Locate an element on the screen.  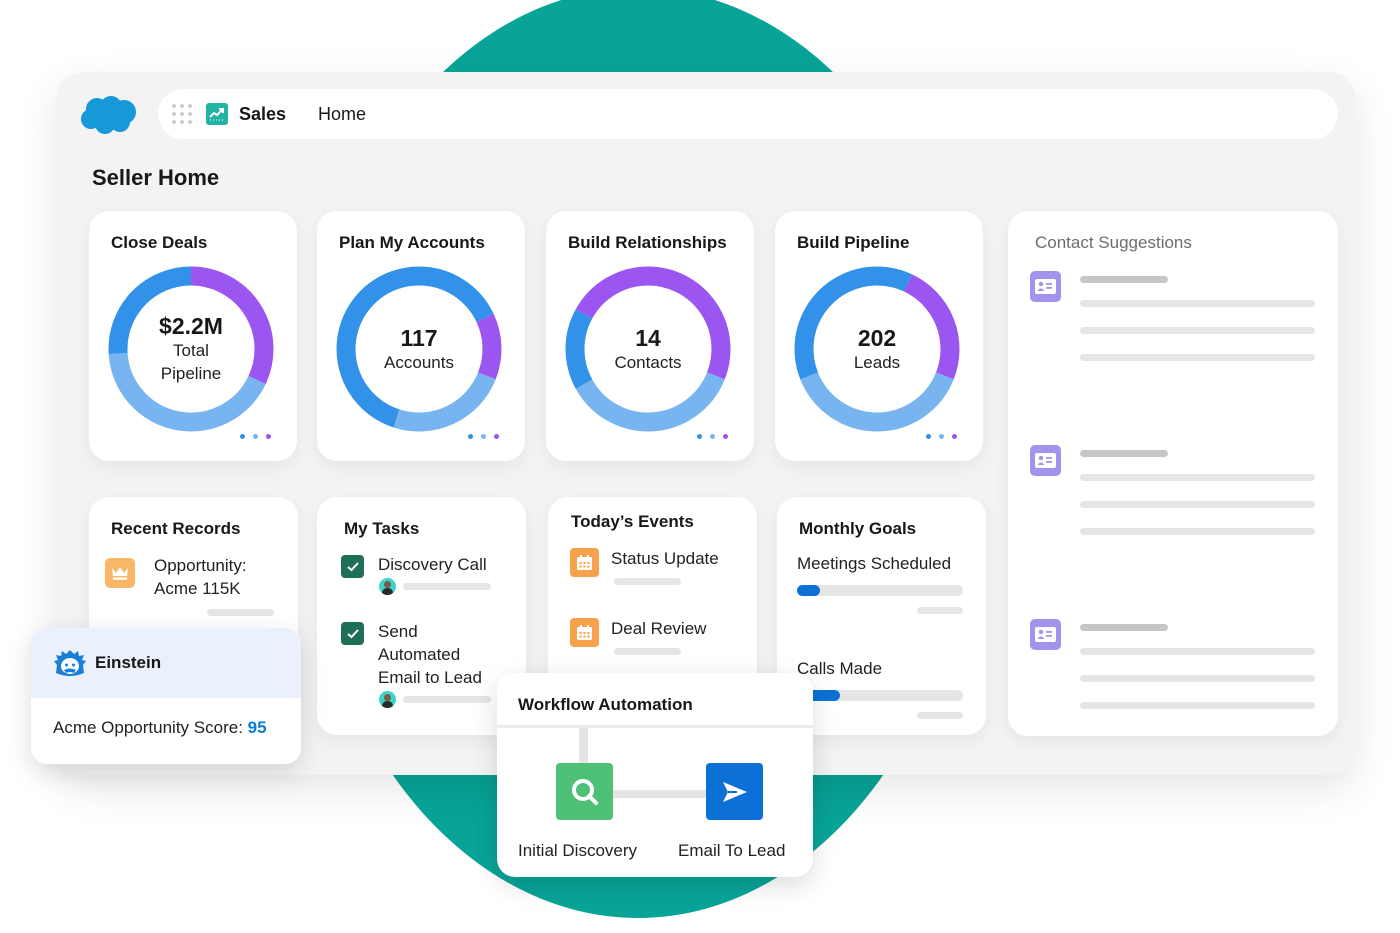
score-value: 95 is located at coordinates (257, 727).